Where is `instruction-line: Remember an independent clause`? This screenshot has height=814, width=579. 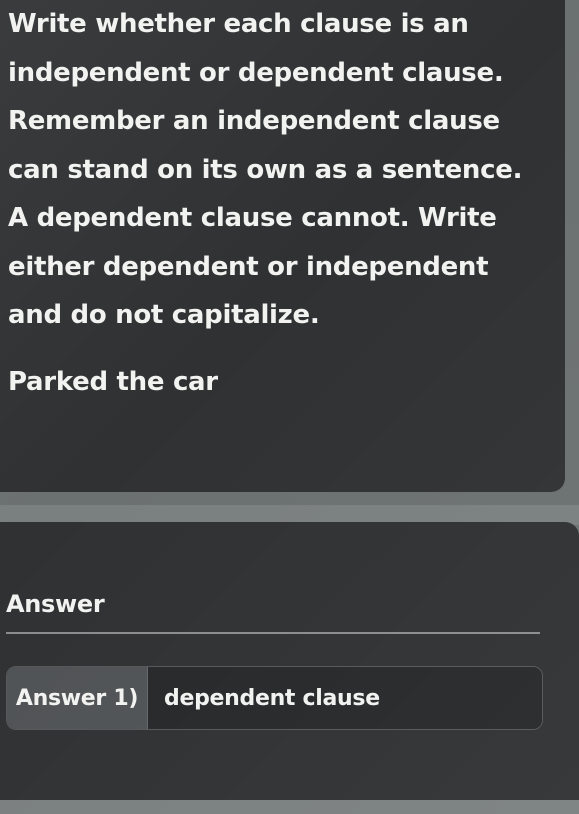
instruction-line: Remember an independent clause is located at coordinates (254, 121).